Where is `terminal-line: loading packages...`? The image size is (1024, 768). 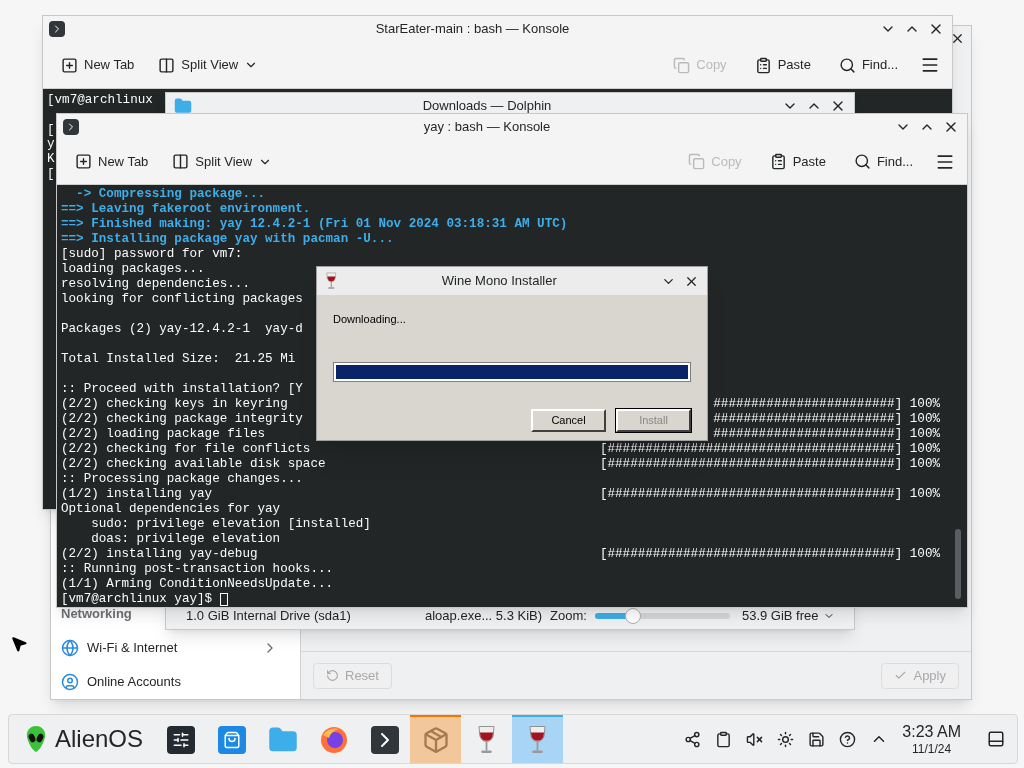
terminal-line: loading packages... is located at coordinates (133, 269).